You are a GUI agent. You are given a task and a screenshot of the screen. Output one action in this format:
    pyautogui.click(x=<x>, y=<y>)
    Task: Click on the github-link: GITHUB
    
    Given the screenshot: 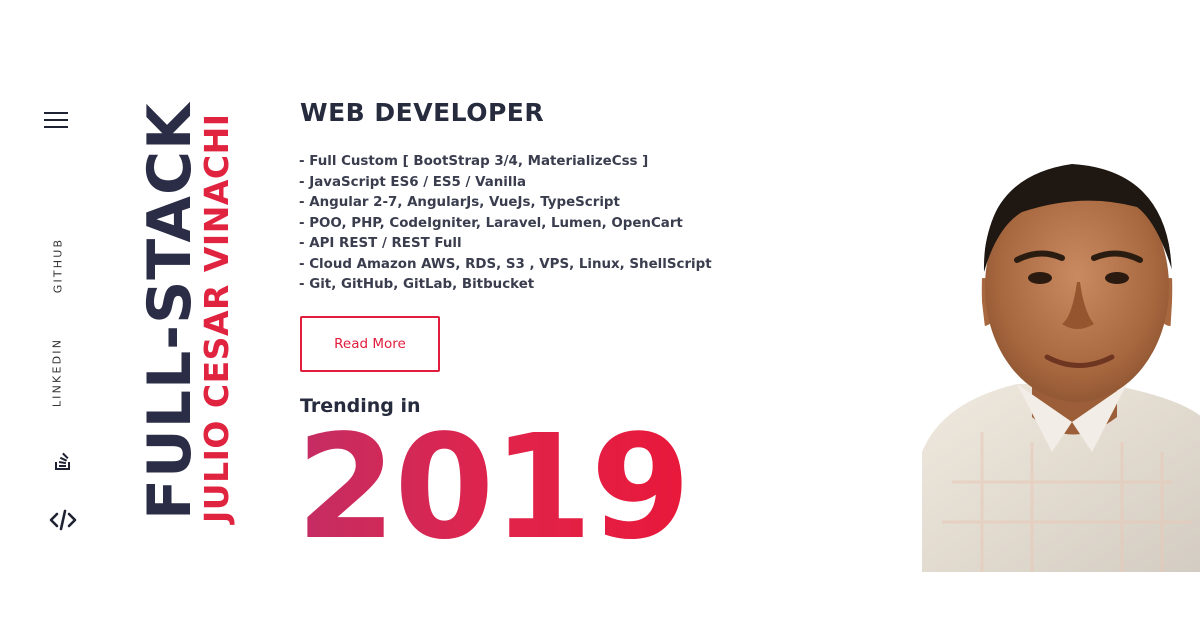 What is the action you would take?
    pyautogui.click(x=58, y=266)
    